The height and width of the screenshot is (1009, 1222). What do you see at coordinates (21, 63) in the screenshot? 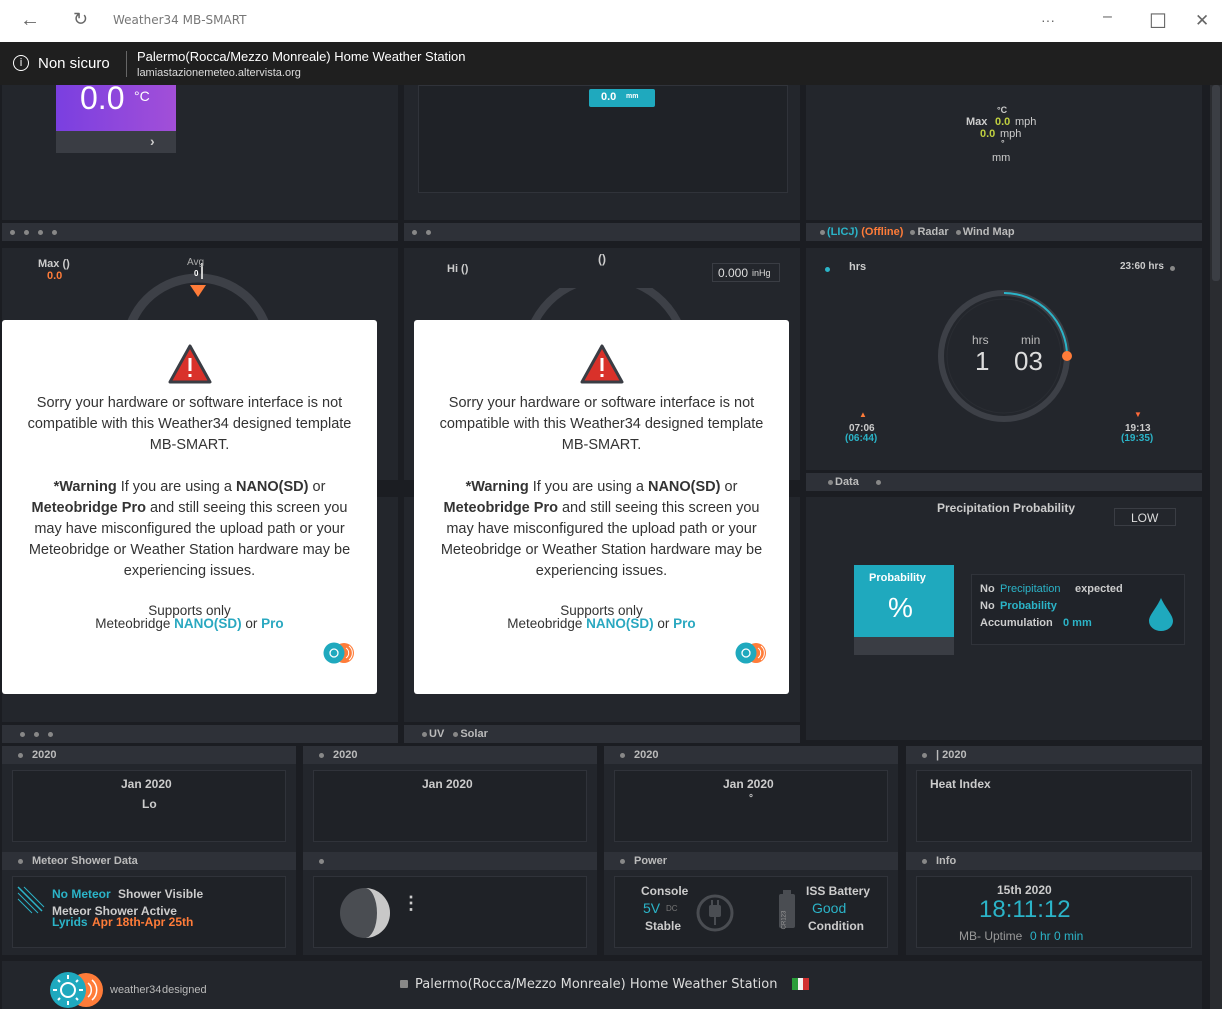
I see `info-icon: i` at bounding box center [21, 63].